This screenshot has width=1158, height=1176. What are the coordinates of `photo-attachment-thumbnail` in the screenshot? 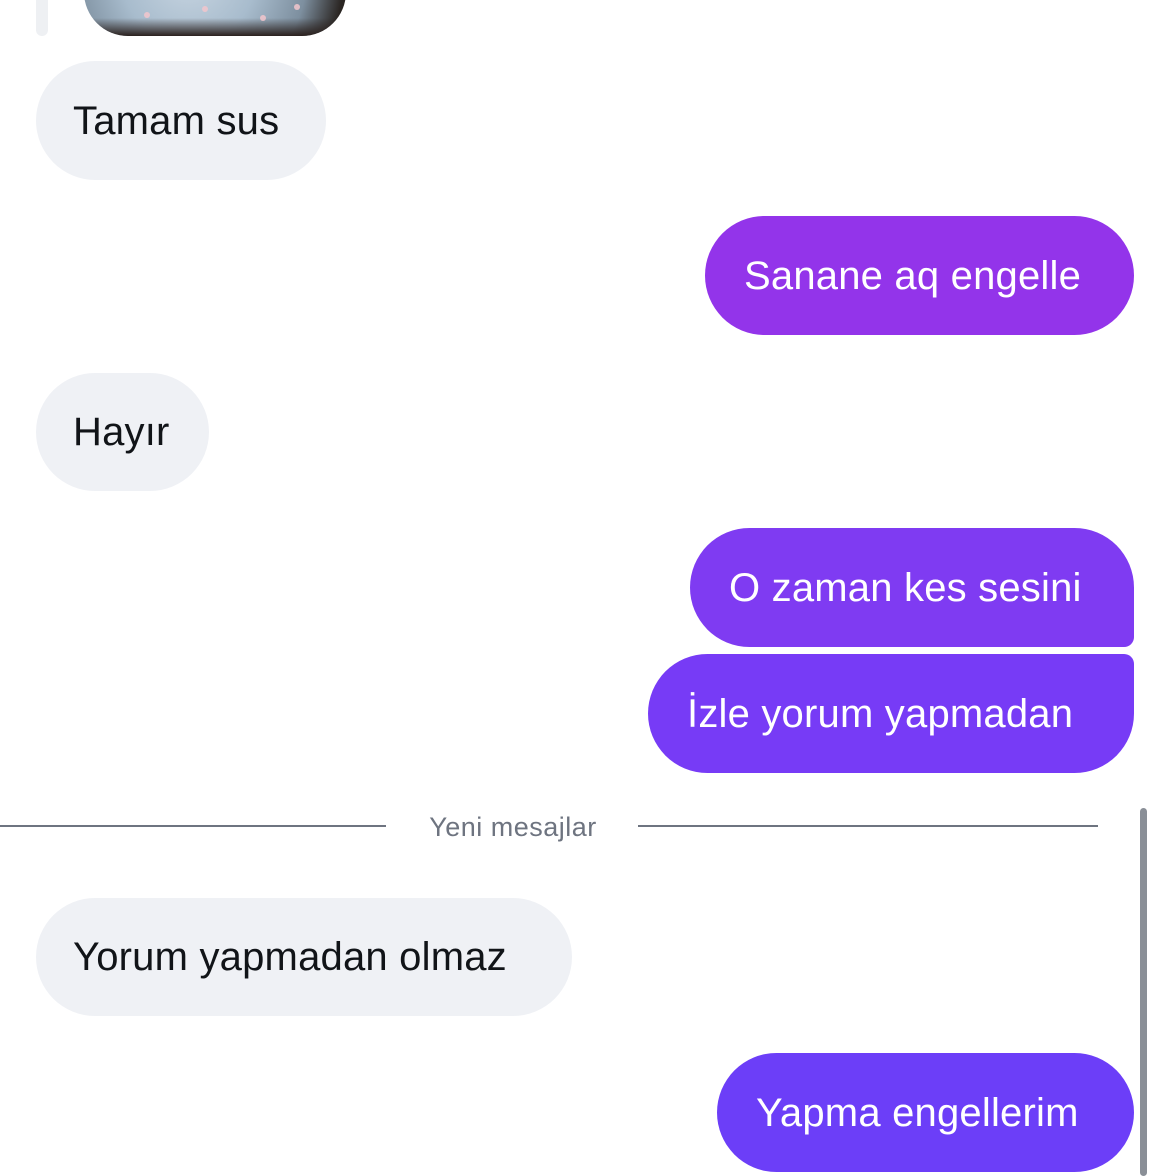 It's located at (215, 18).